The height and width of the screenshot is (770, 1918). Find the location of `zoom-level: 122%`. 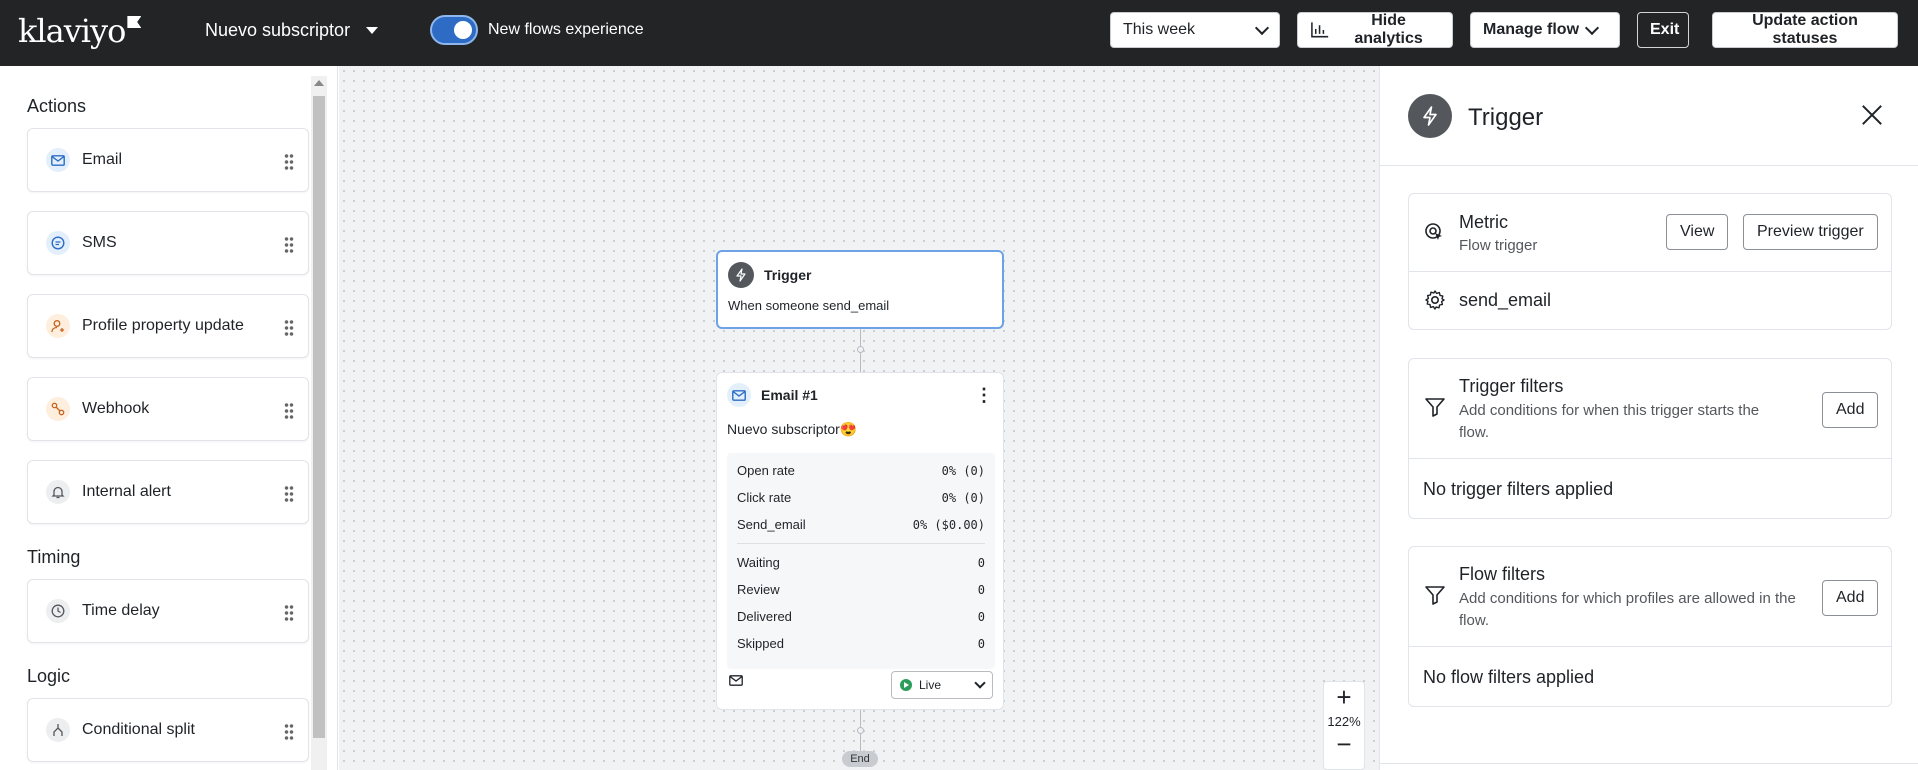

zoom-level: 122% is located at coordinates (1344, 721).